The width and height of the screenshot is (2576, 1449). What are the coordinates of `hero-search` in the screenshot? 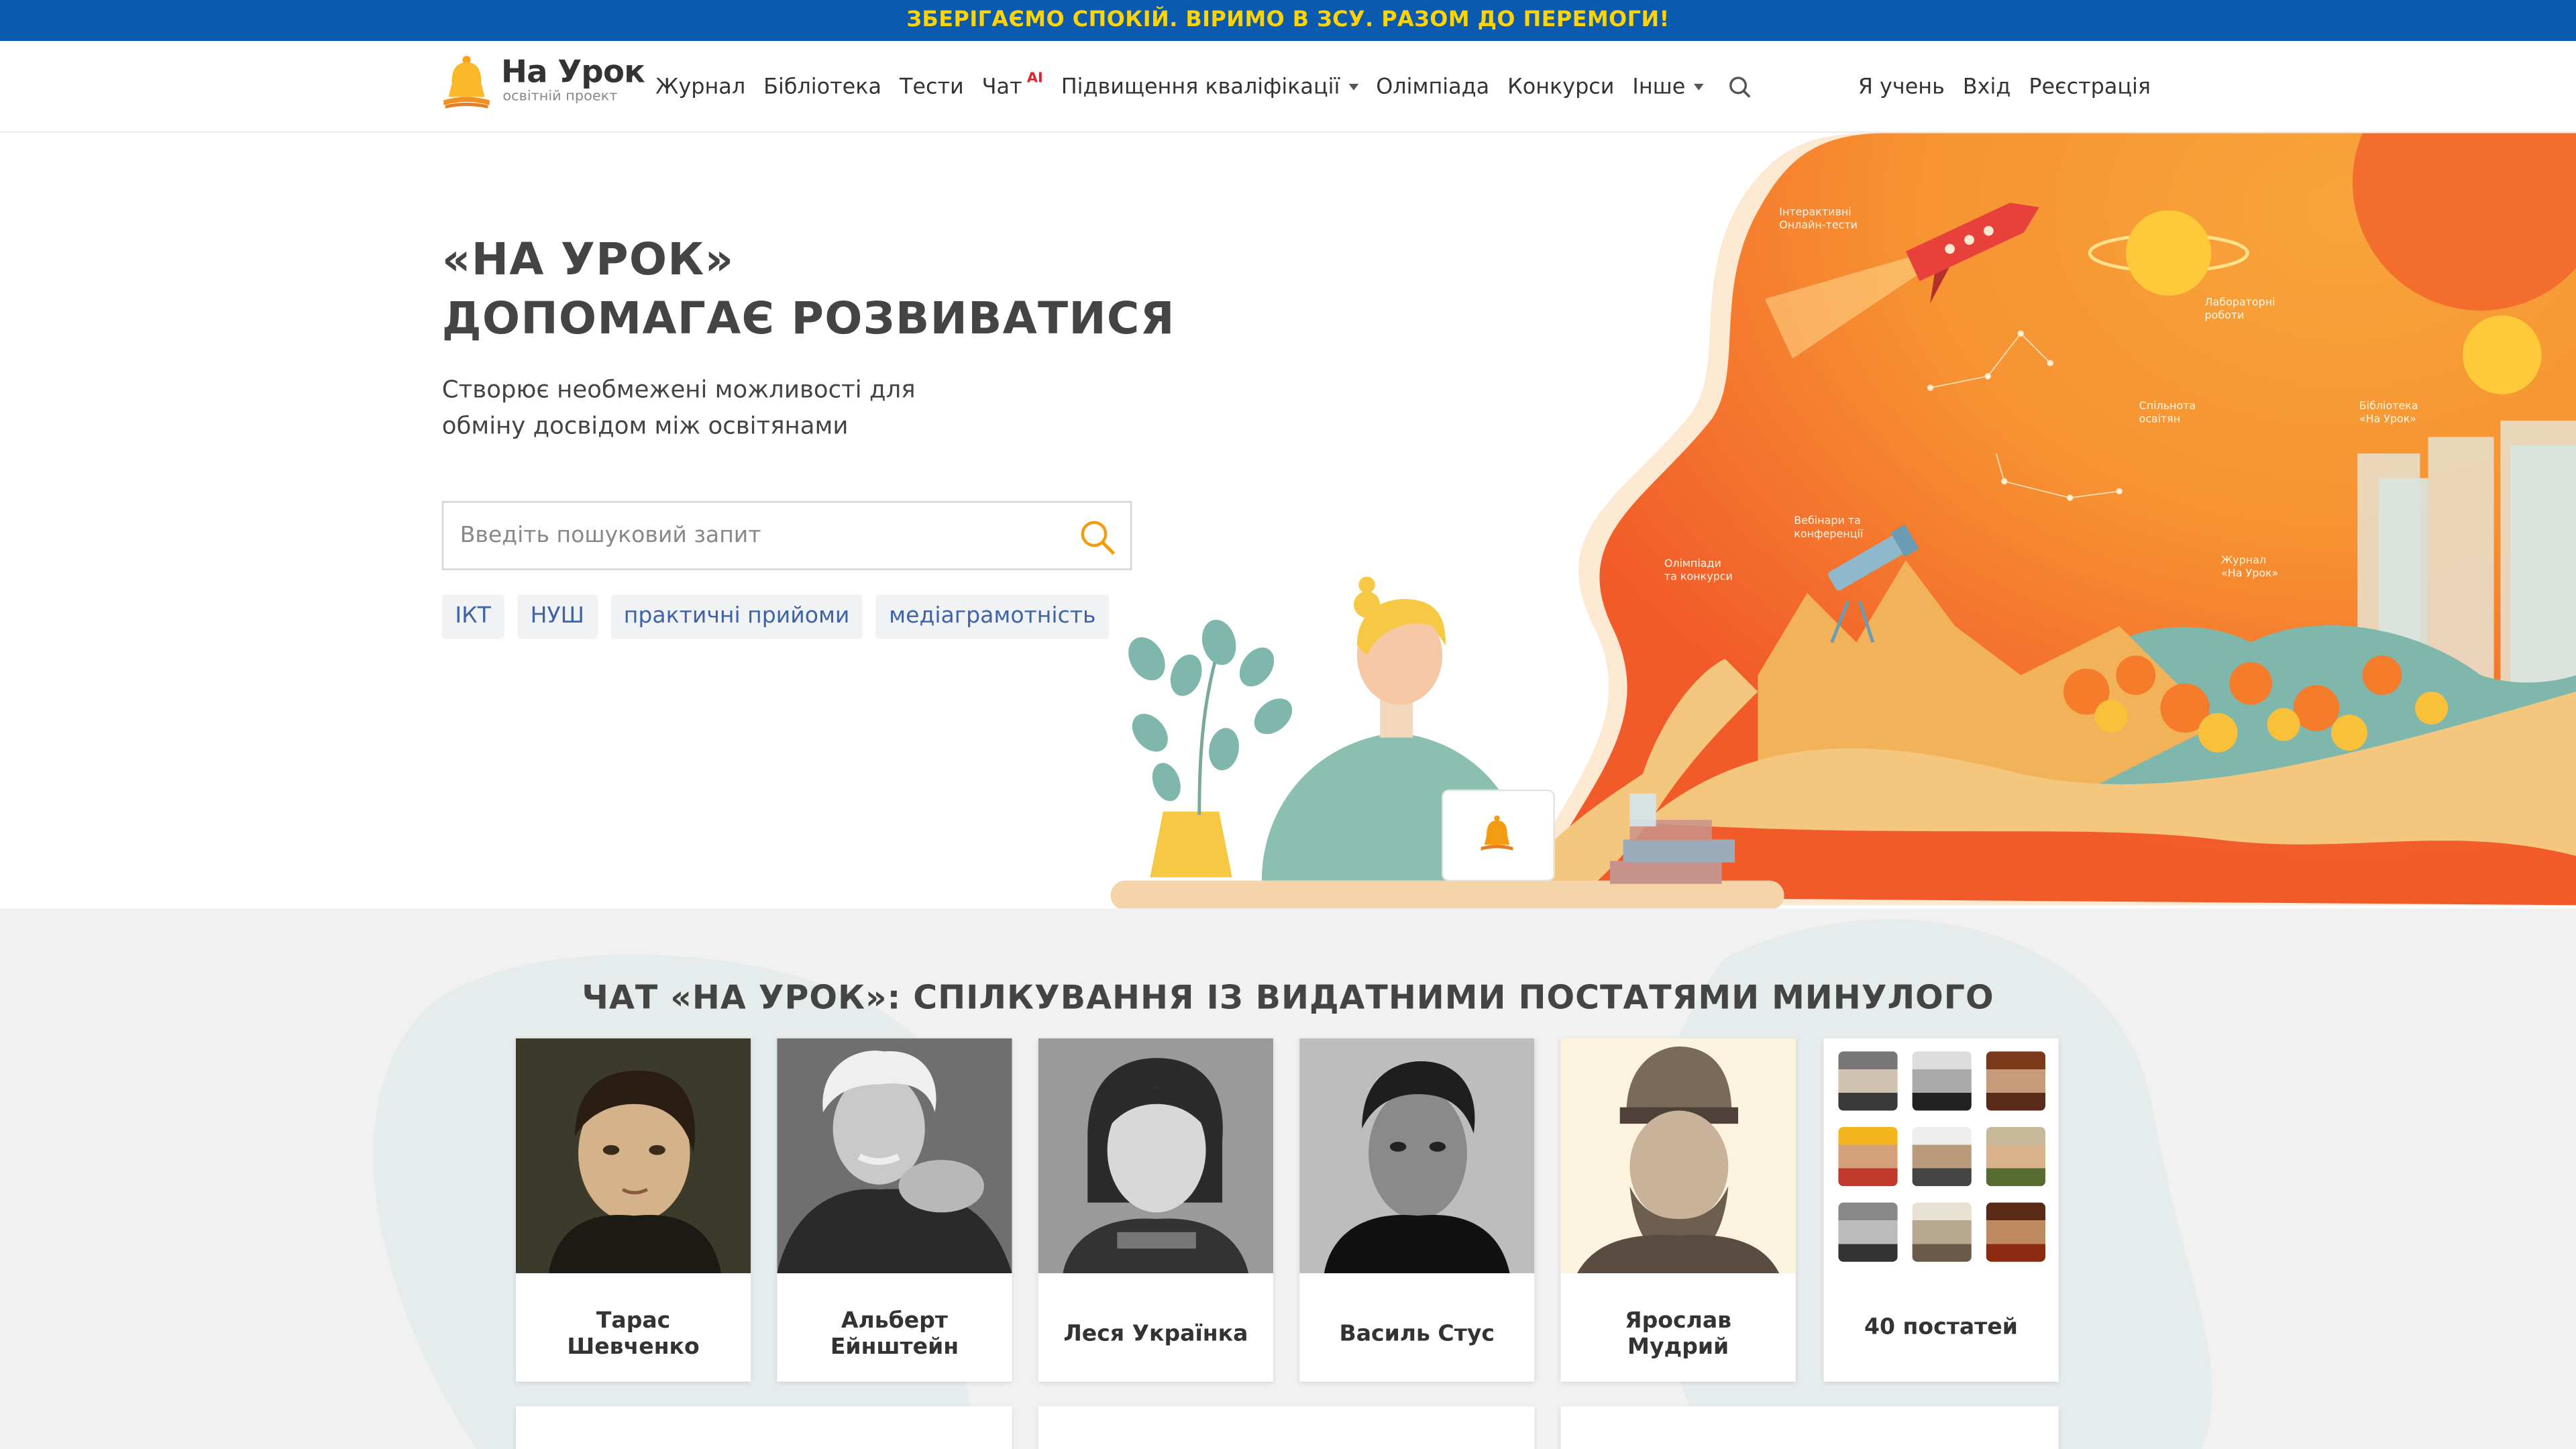 It's located at (786, 535).